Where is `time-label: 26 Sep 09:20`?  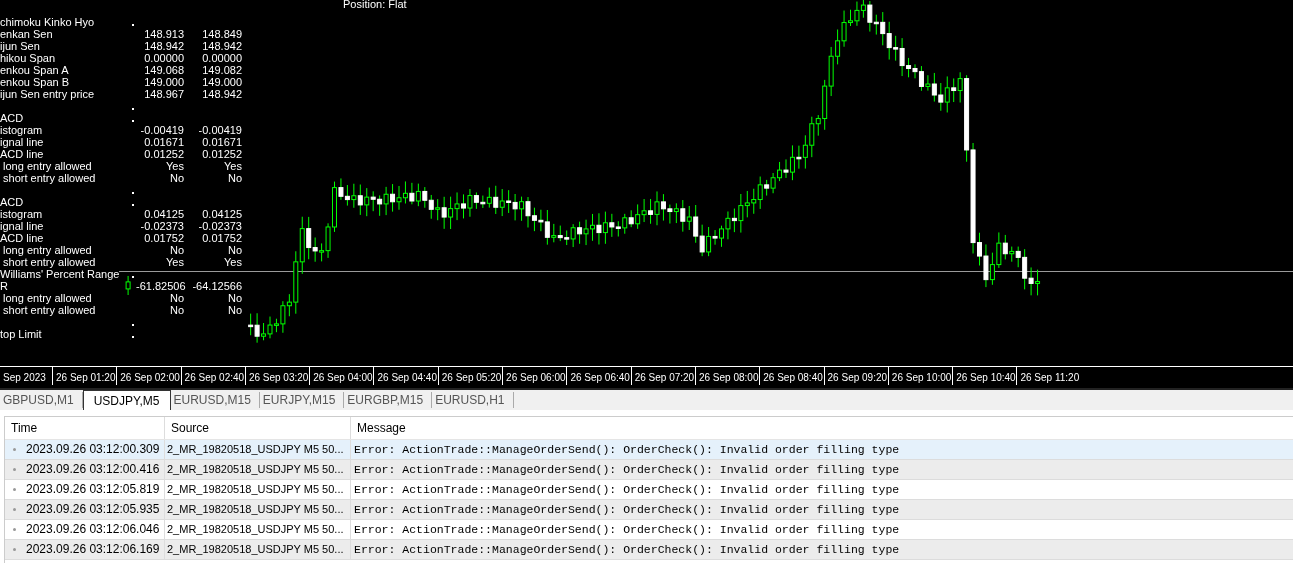
time-label: 26 Sep 09:20 is located at coordinates (857, 377).